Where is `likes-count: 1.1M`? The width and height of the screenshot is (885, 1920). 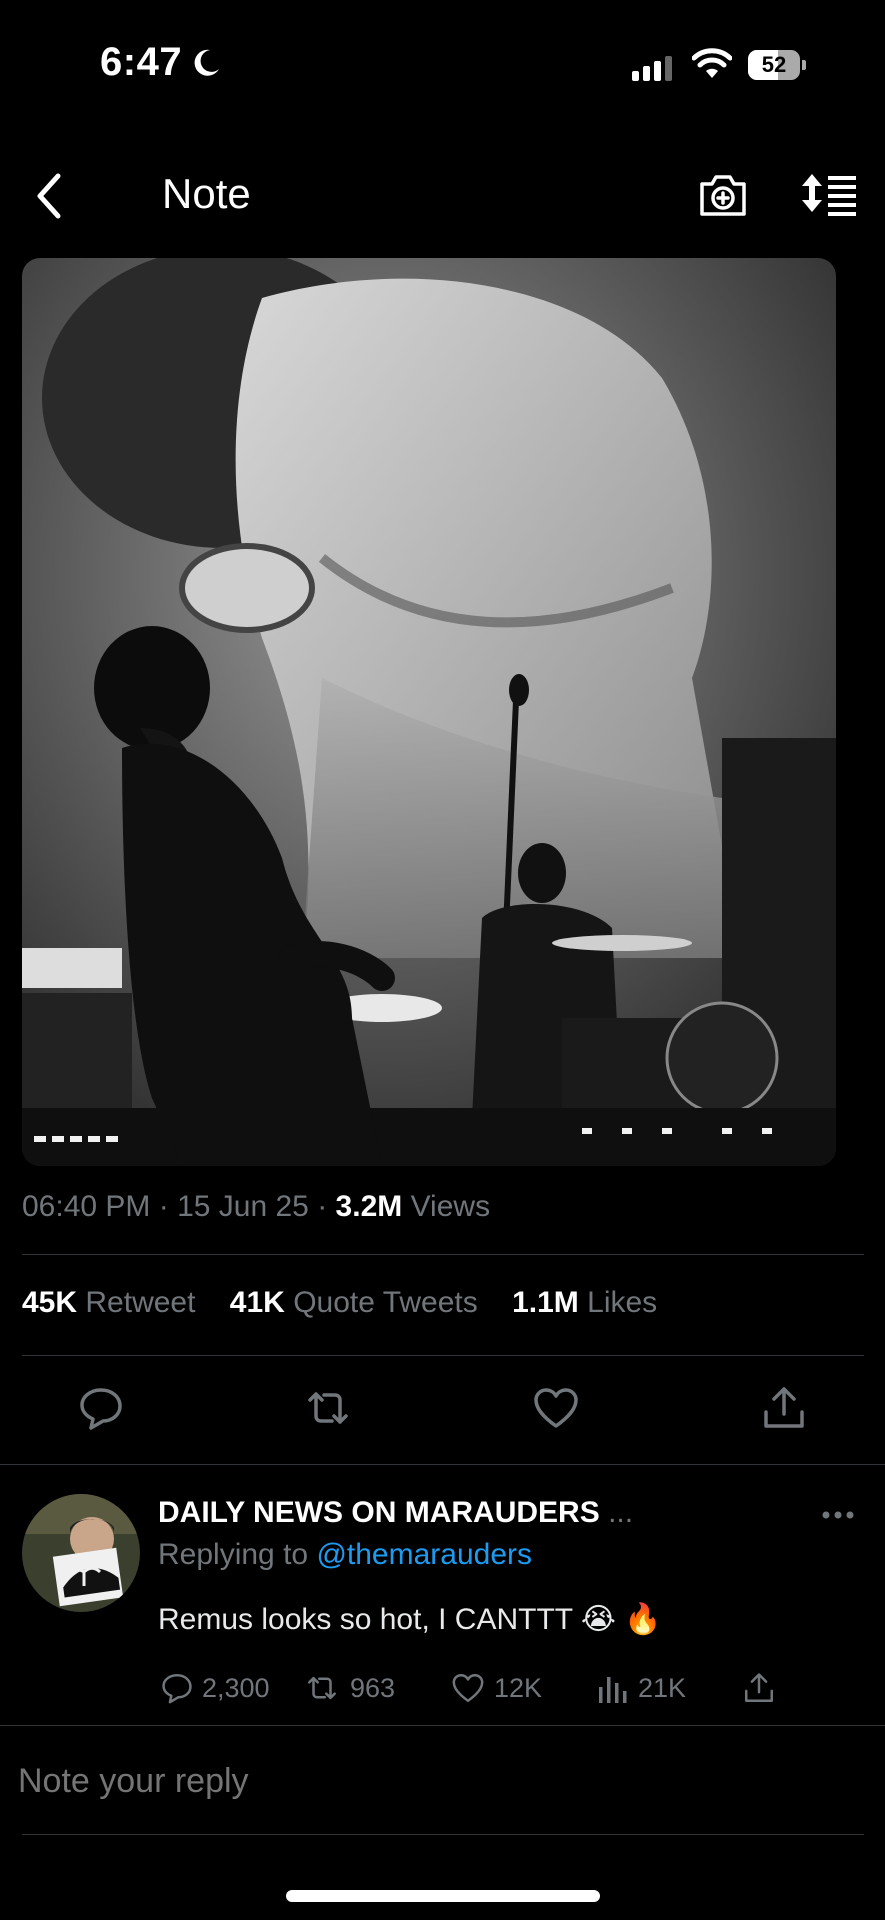 likes-count: 1.1M is located at coordinates (545, 1302).